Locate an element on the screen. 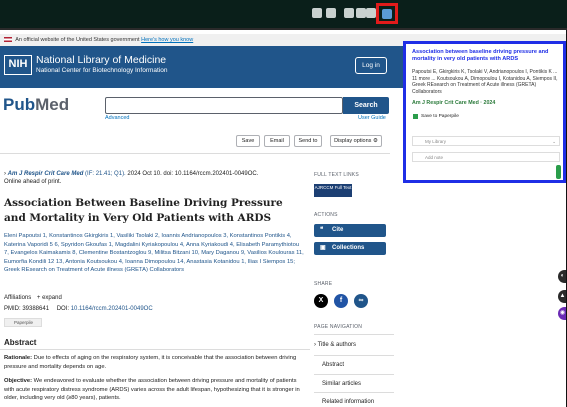  doi-link: 10.1164/rccm.202401-0049OC is located at coordinates (112, 309).